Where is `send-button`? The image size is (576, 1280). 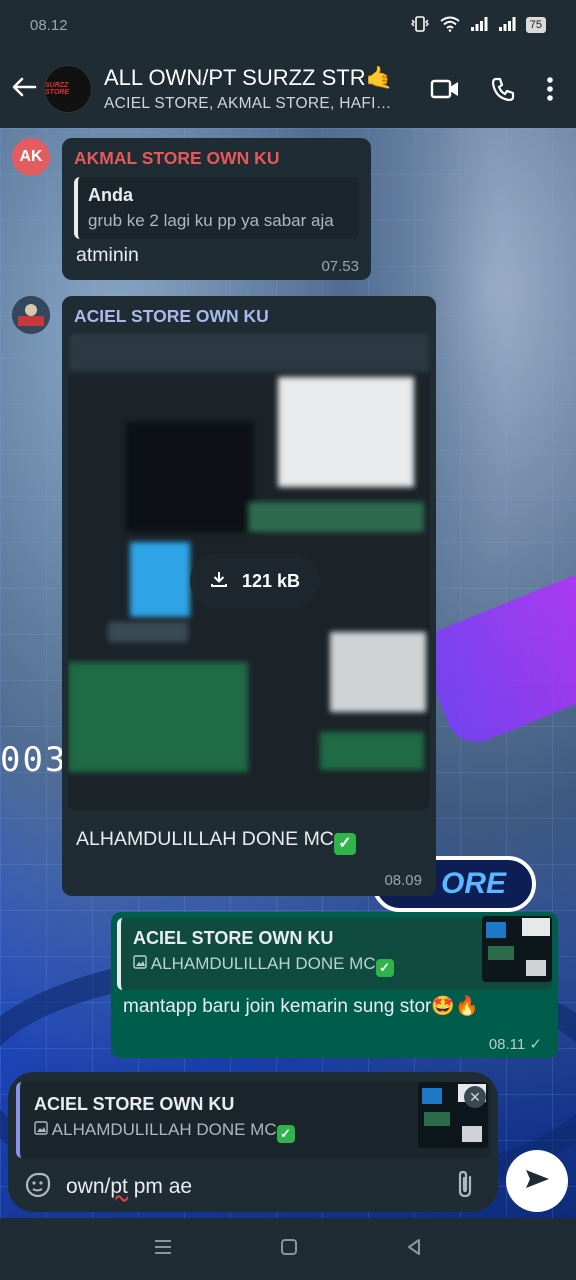
send-button is located at coordinates (537, 1181).